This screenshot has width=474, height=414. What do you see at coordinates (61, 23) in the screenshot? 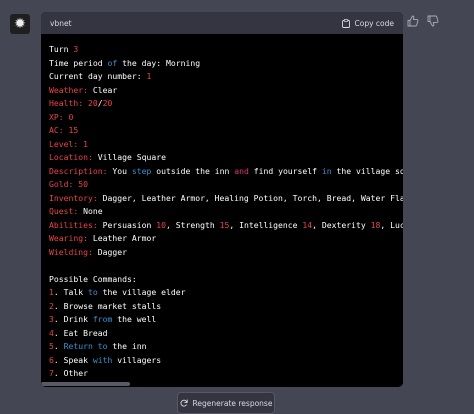
I see `code-language-label: vbnet` at bounding box center [61, 23].